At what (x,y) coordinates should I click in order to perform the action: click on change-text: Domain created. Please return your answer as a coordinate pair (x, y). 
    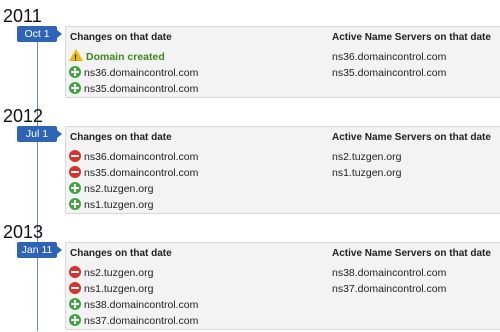
    Looking at the image, I should click on (125, 57).